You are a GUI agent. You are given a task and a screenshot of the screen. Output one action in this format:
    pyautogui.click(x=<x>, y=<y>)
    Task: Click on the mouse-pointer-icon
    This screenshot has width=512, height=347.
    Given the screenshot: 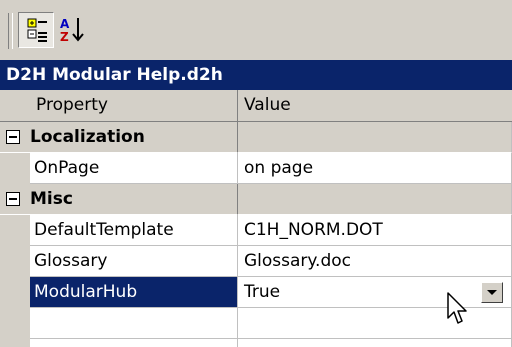 What is the action you would take?
    pyautogui.click(x=457, y=308)
    